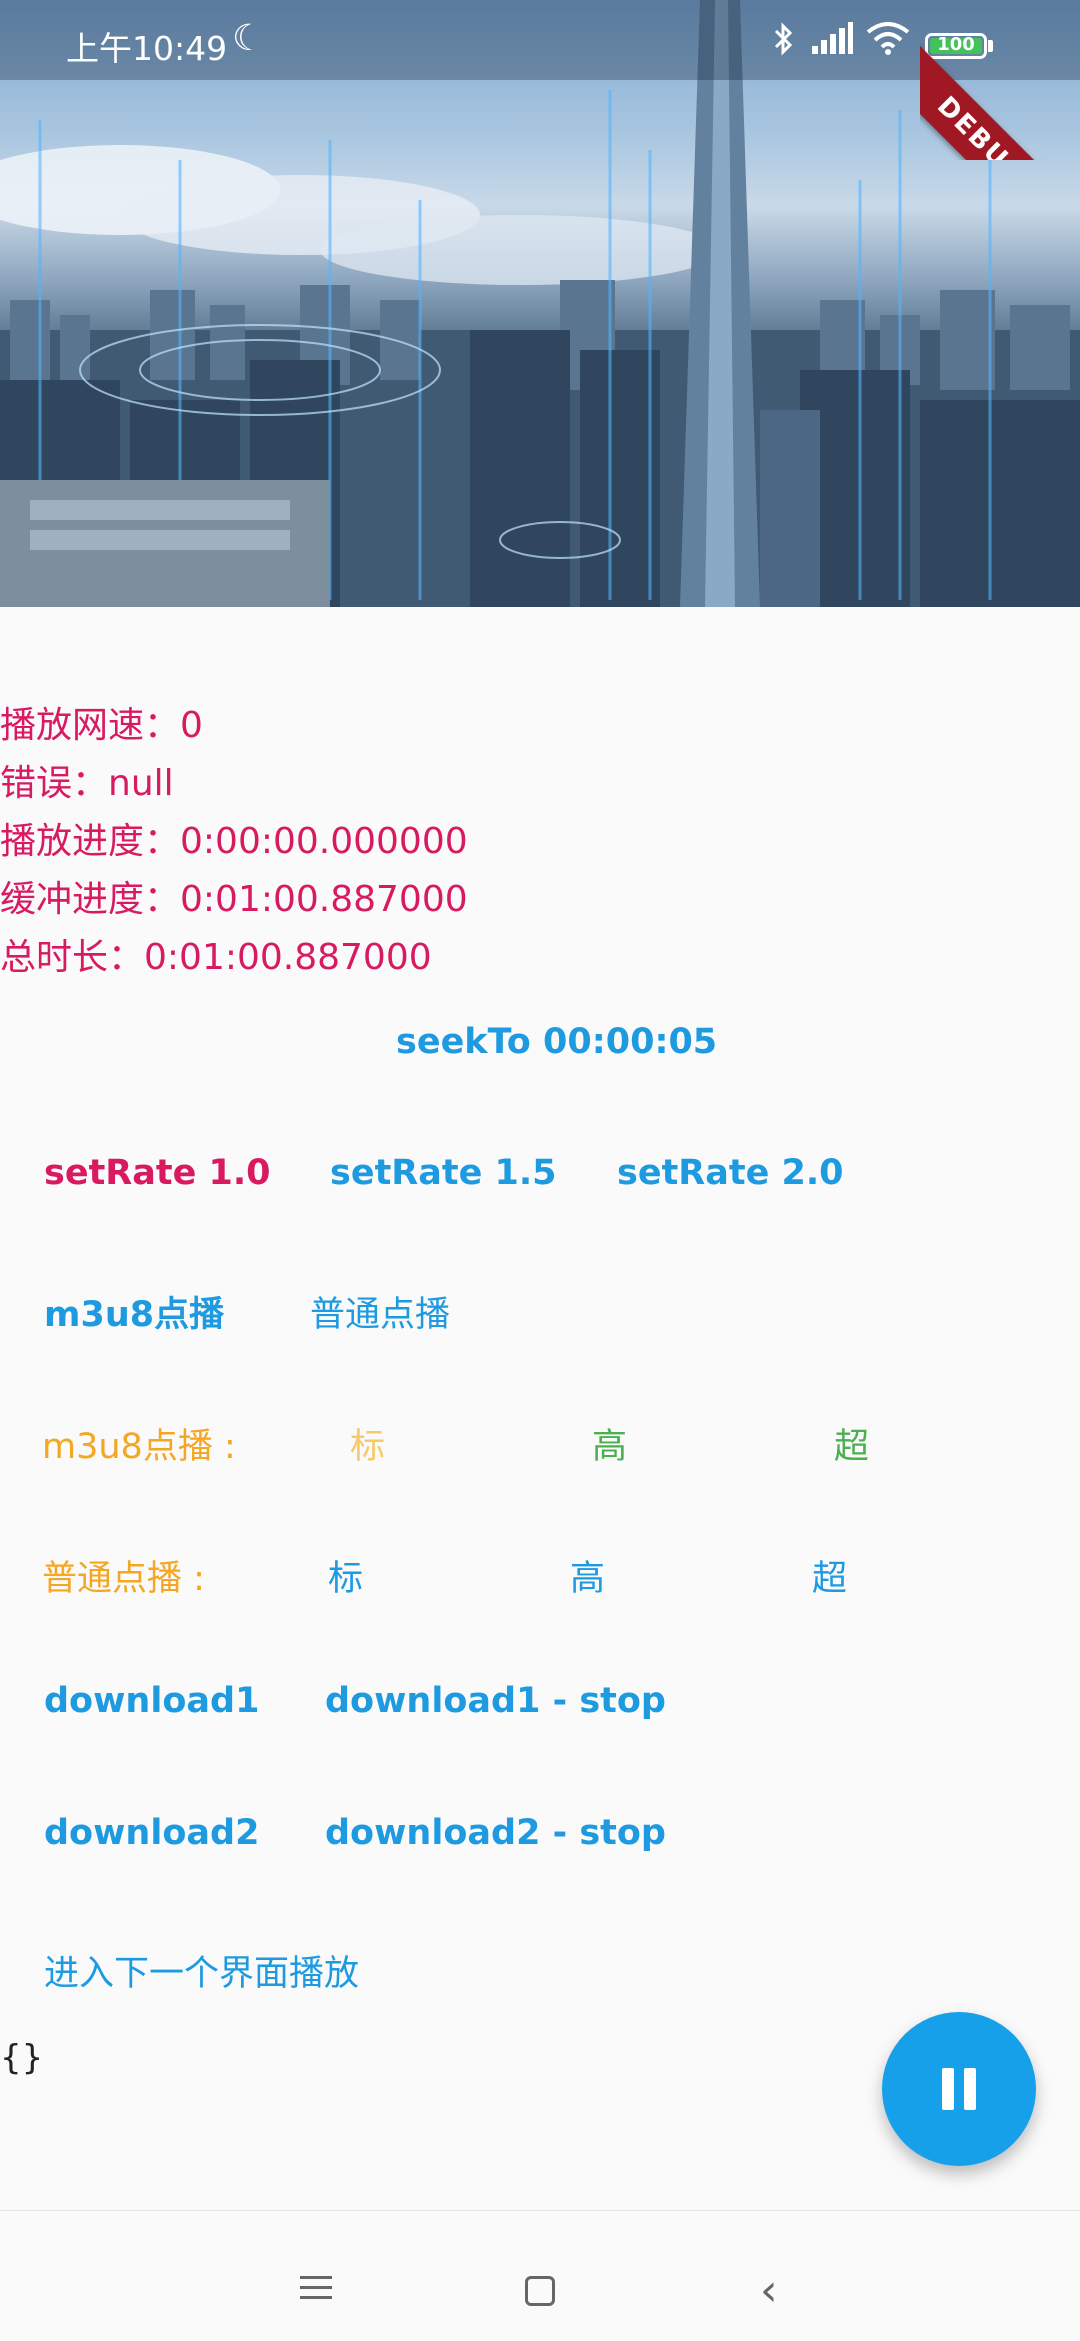  What do you see at coordinates (556, 1042) in the screenshot?
I see `seek-to-button: seekTo 00:00:05` at bounding box center [556, 1042].